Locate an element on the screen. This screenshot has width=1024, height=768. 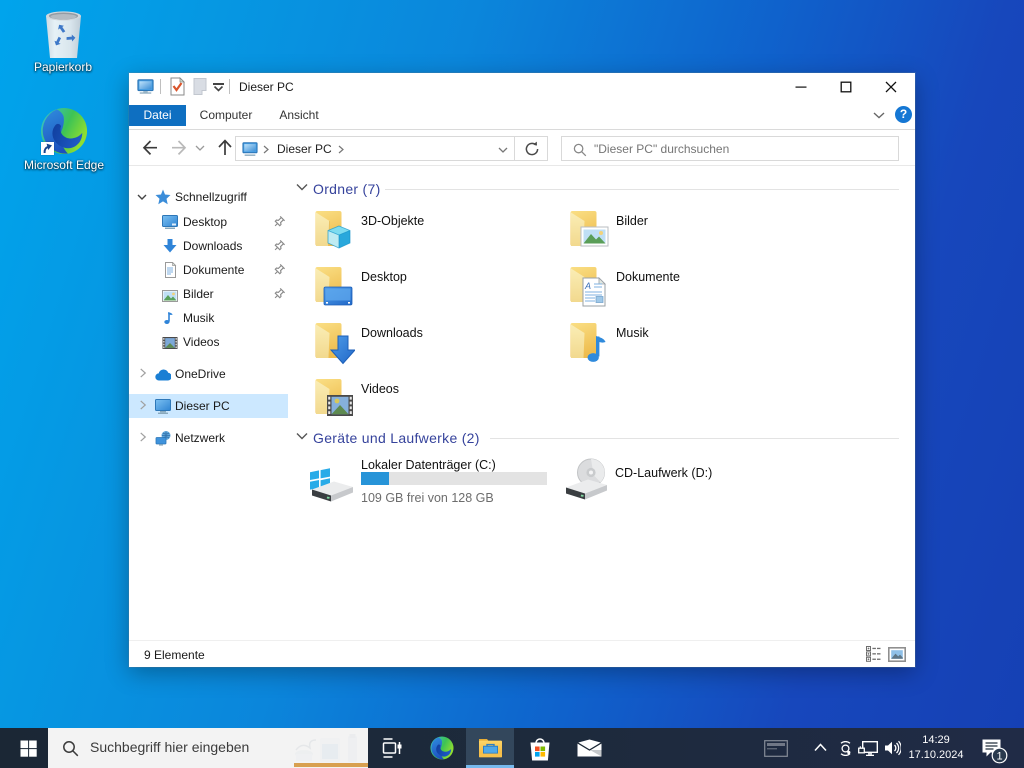
svg-text: 1 is located at coordinates (999, 757).